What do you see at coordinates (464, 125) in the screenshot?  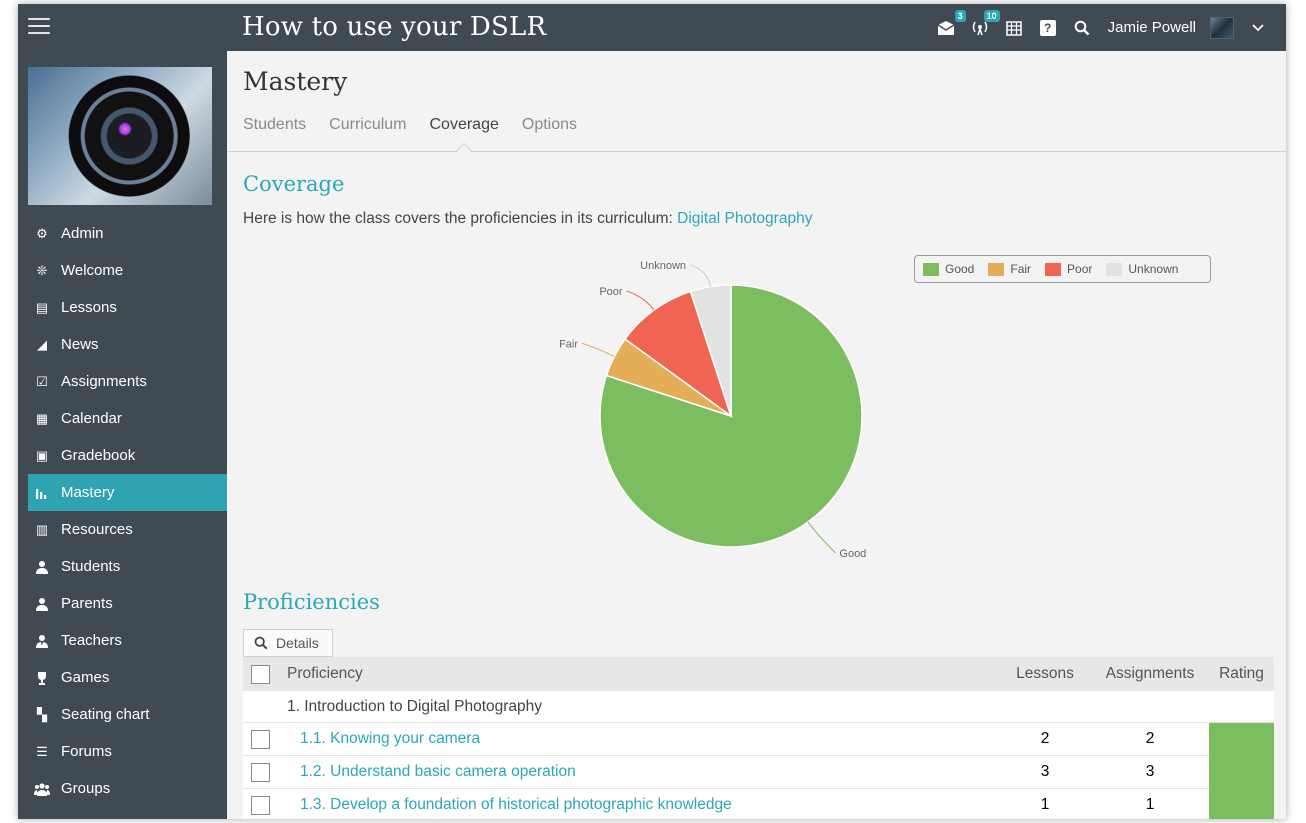 I see `tab-coverage: Coverage` at bounding box center [464, 125].